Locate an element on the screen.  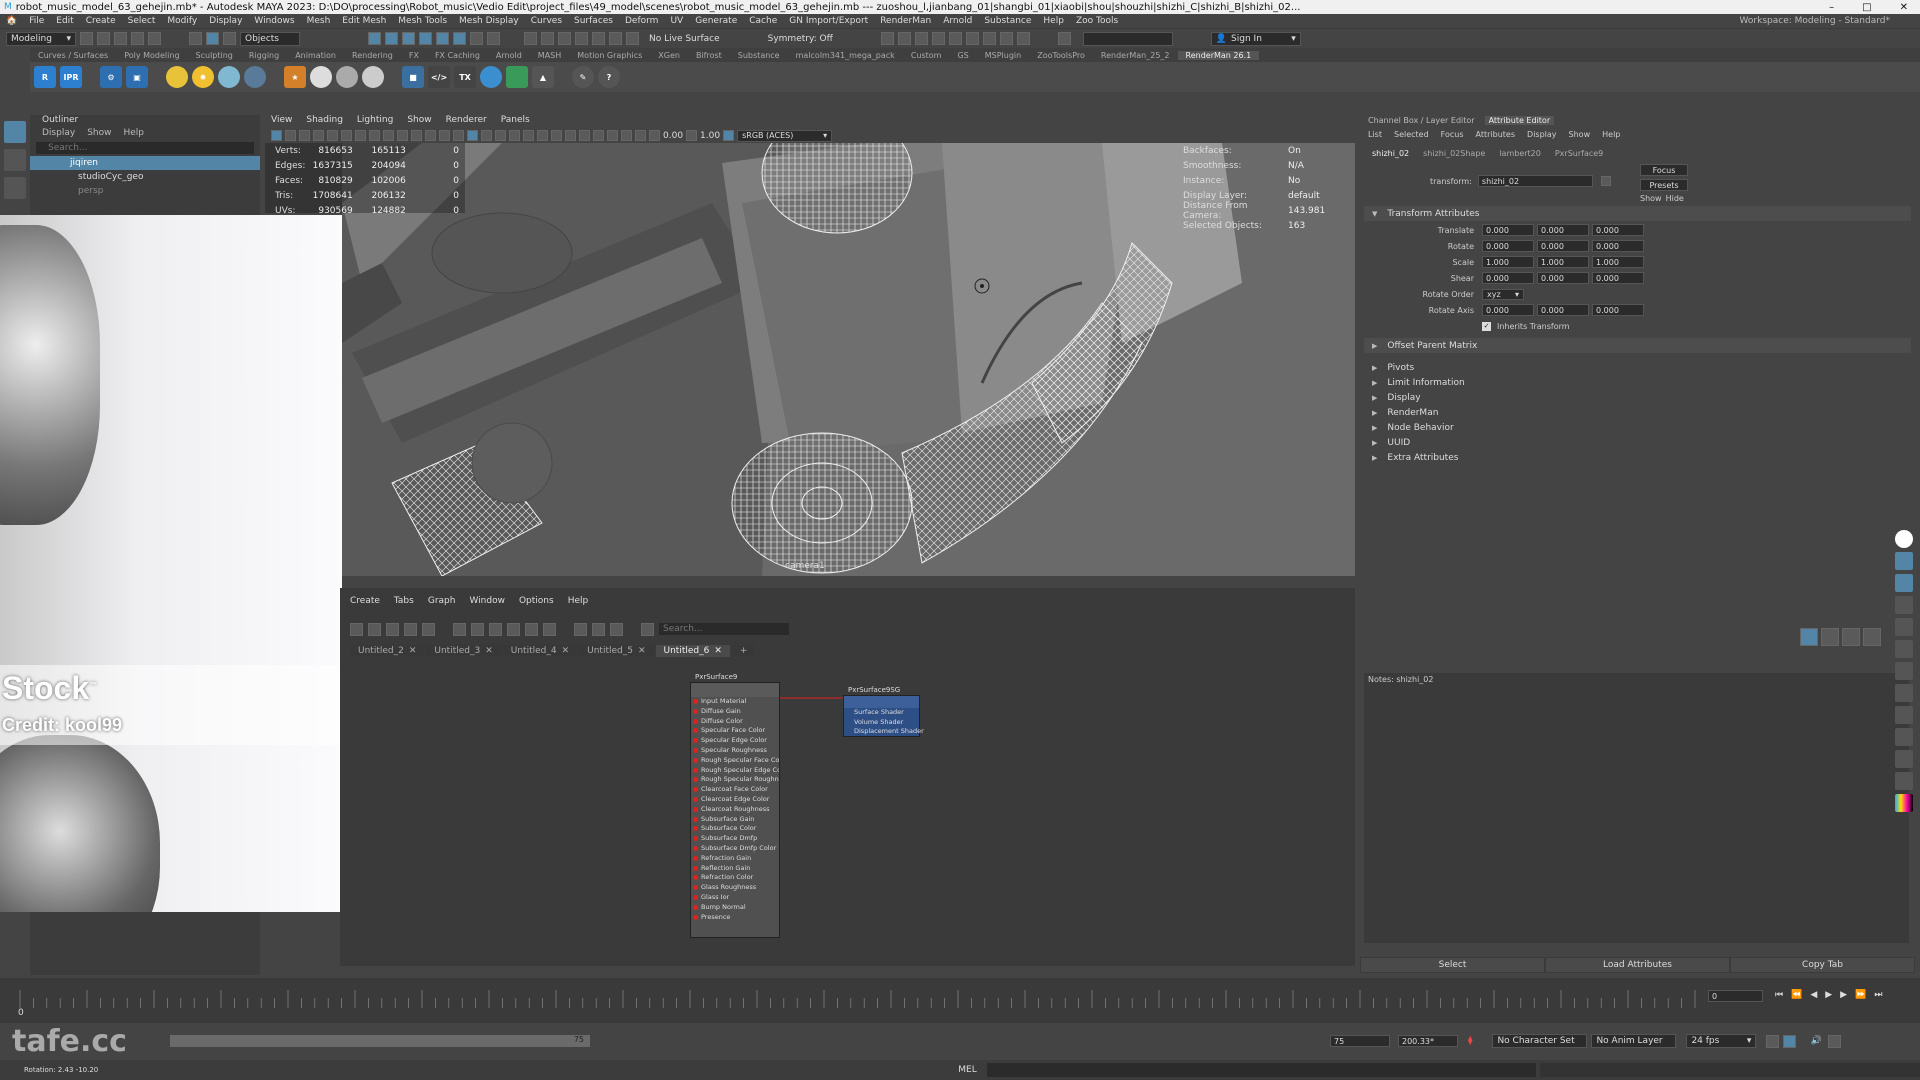
vp-xray-icon is located at coordinates (626, 135).